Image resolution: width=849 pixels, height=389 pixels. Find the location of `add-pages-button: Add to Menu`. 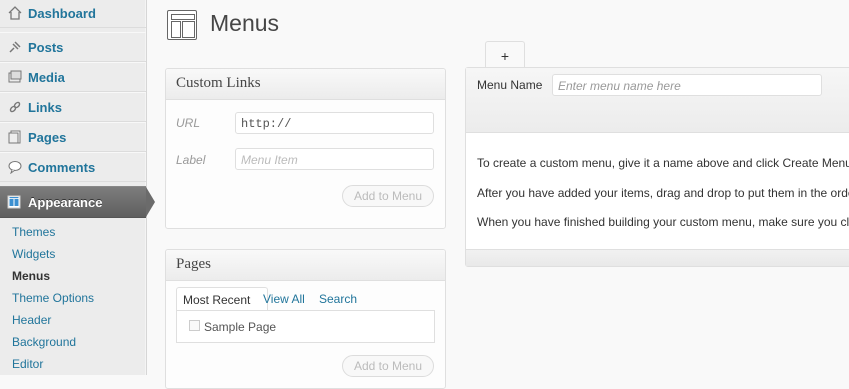

add-pages-button: Add to Menu is located at coordinates (388, 366).